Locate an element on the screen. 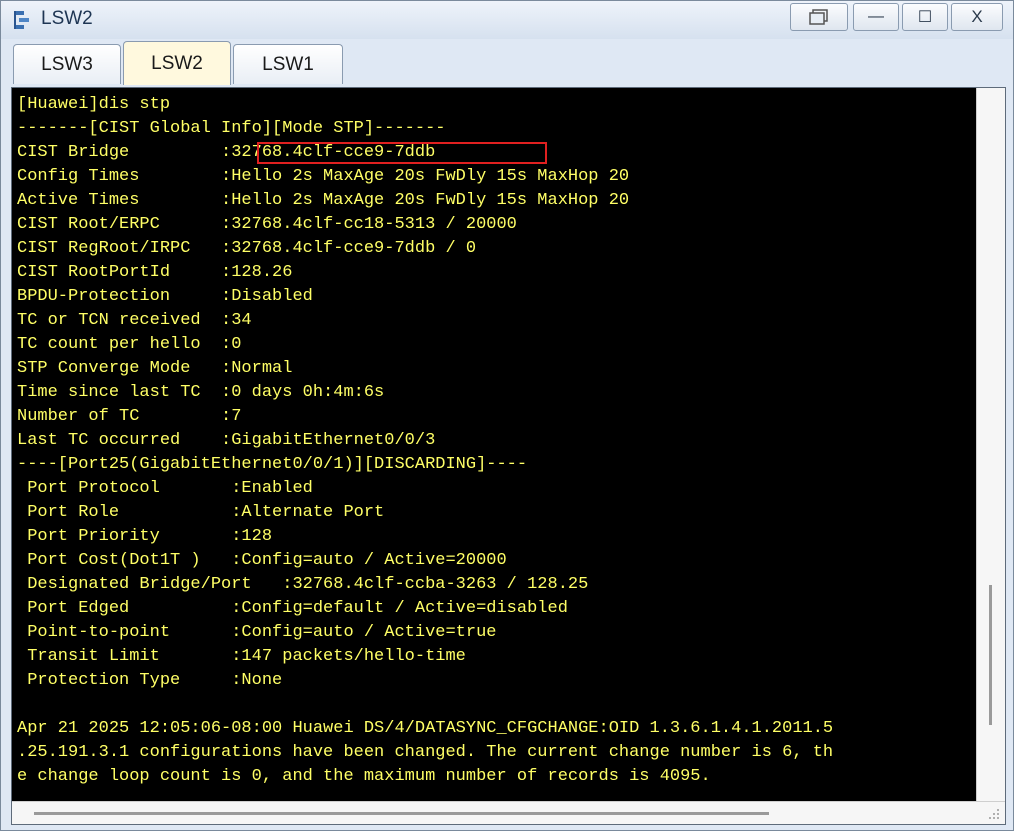 The image size is (1016, 833). close-button: X is located at coordinates (977, 17).